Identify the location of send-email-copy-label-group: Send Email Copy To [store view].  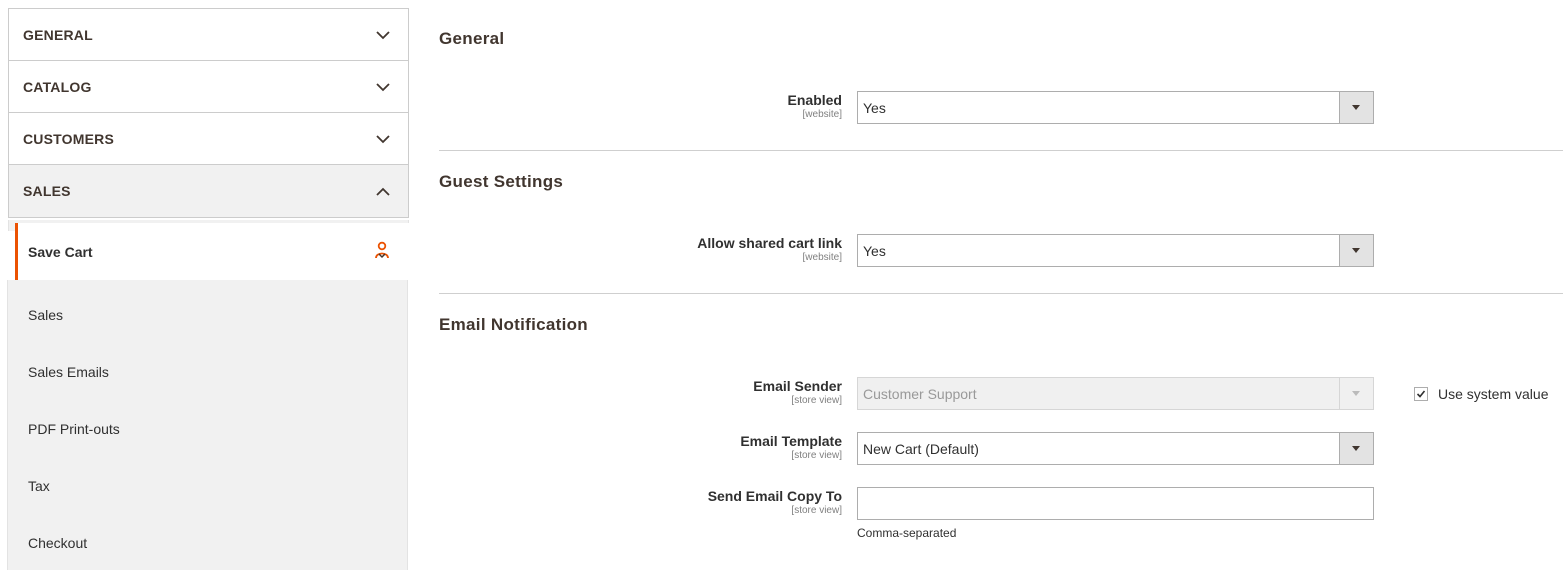
(775, 502).